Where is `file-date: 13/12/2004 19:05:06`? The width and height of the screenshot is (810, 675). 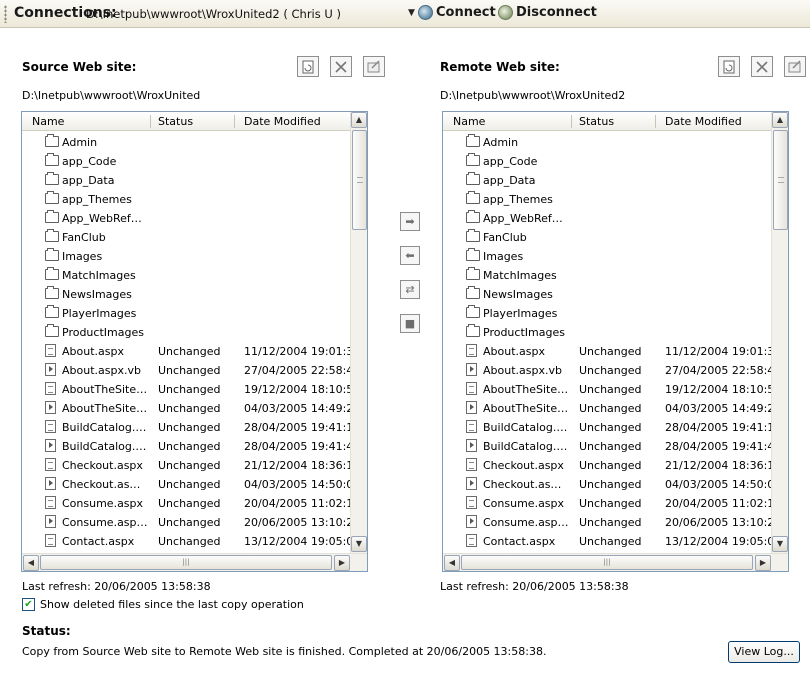
file-date: 13/12/2004 19:05:06 is located at coordinates (718, 541).